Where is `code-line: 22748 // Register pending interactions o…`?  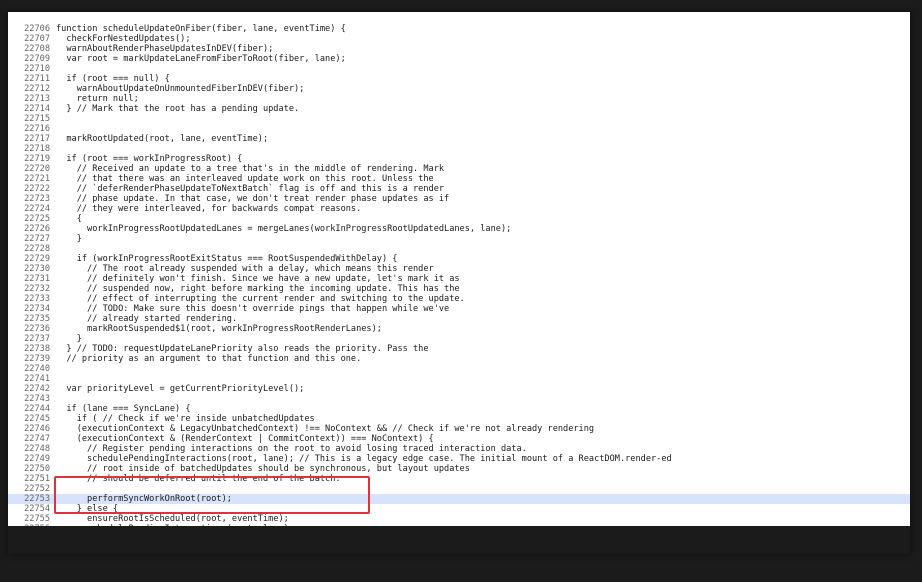 code-line: 22748 // Register pending interactions o… is located at coordinates (459, 449).